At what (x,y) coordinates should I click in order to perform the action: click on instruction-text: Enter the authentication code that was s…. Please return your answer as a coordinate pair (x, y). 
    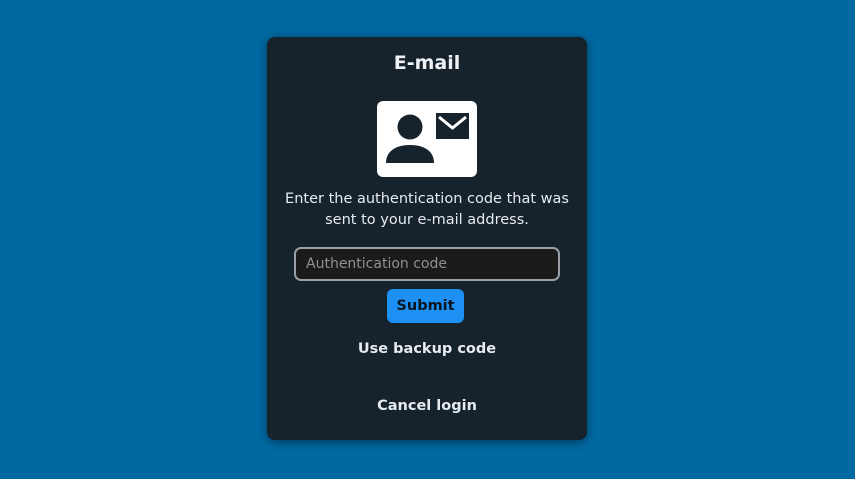
    Looking at the image, I should click on (427, 209).